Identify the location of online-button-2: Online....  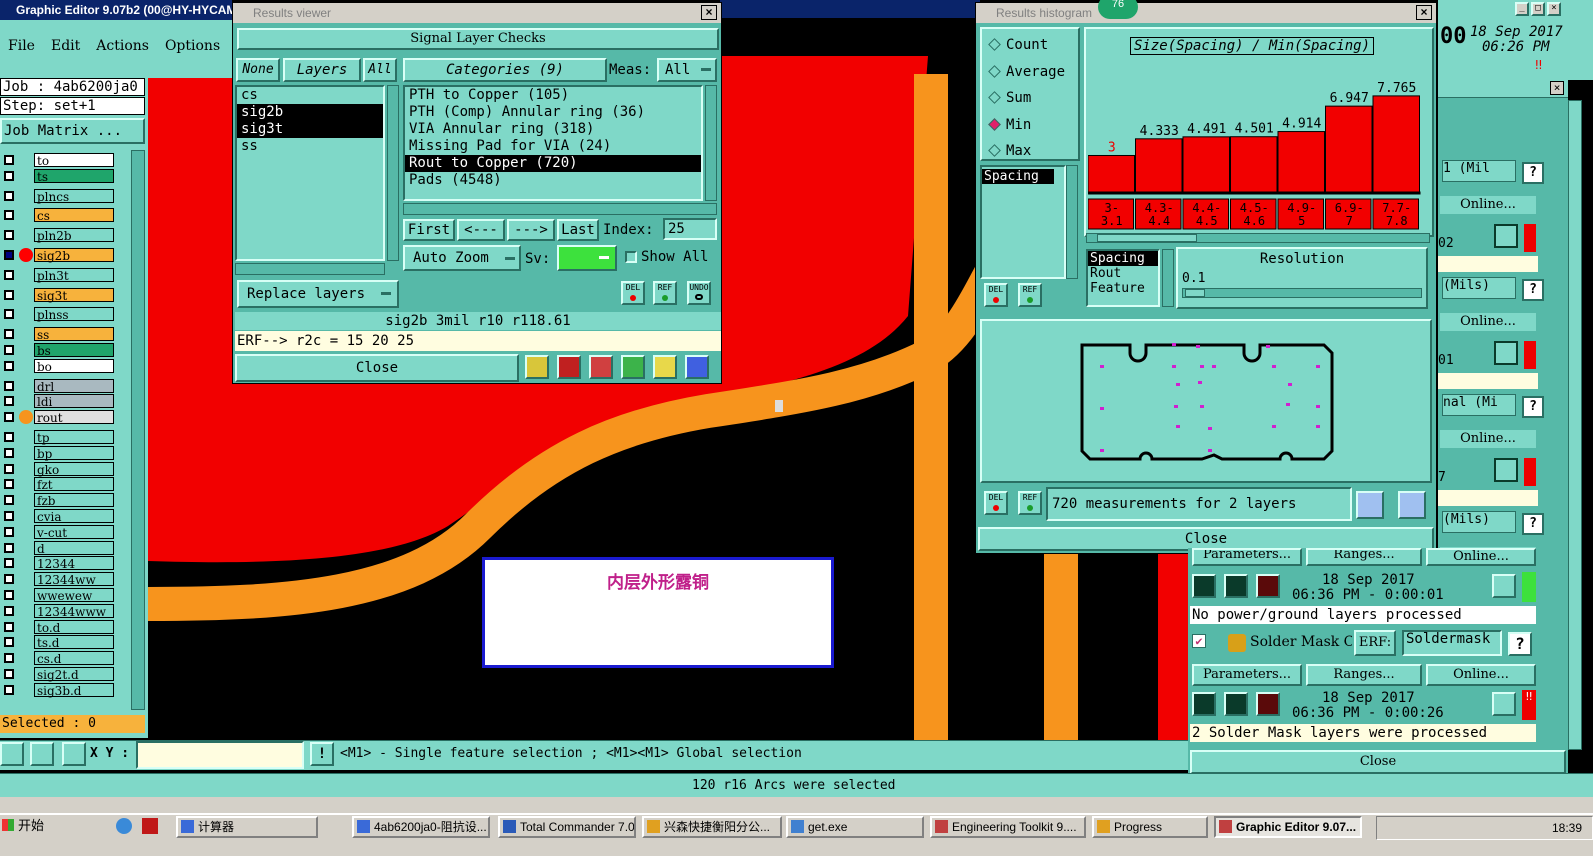
(1481, 675).